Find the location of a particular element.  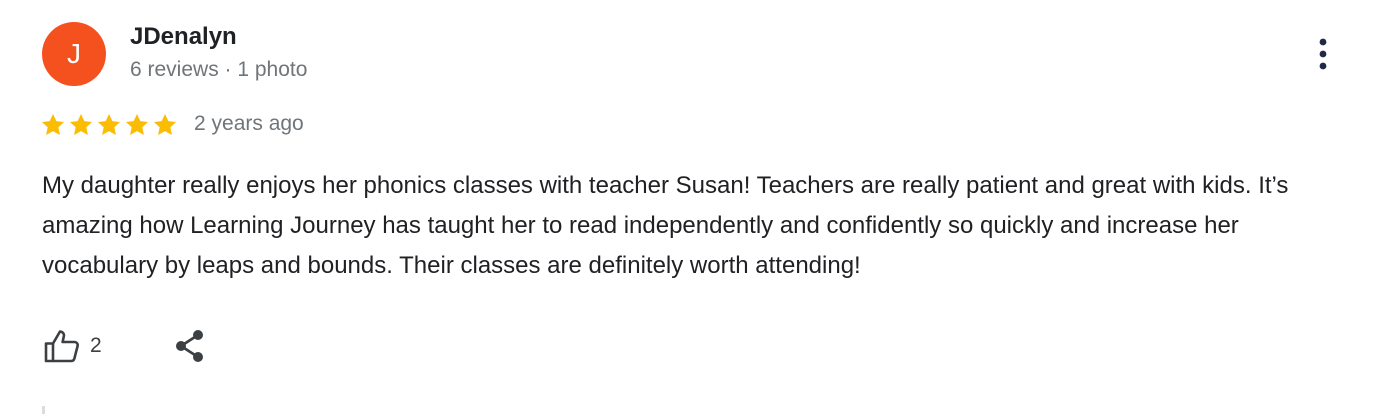

avatar: J is located at coordinates (74, 54).